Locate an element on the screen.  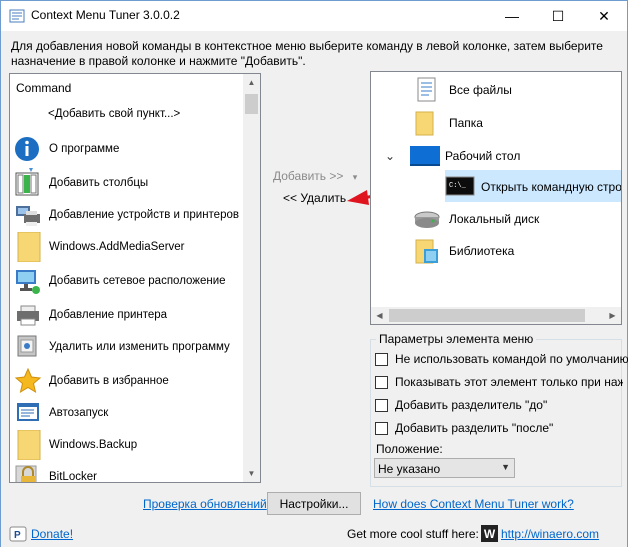
tree-item: Папка is located at coordinates (448, 123).